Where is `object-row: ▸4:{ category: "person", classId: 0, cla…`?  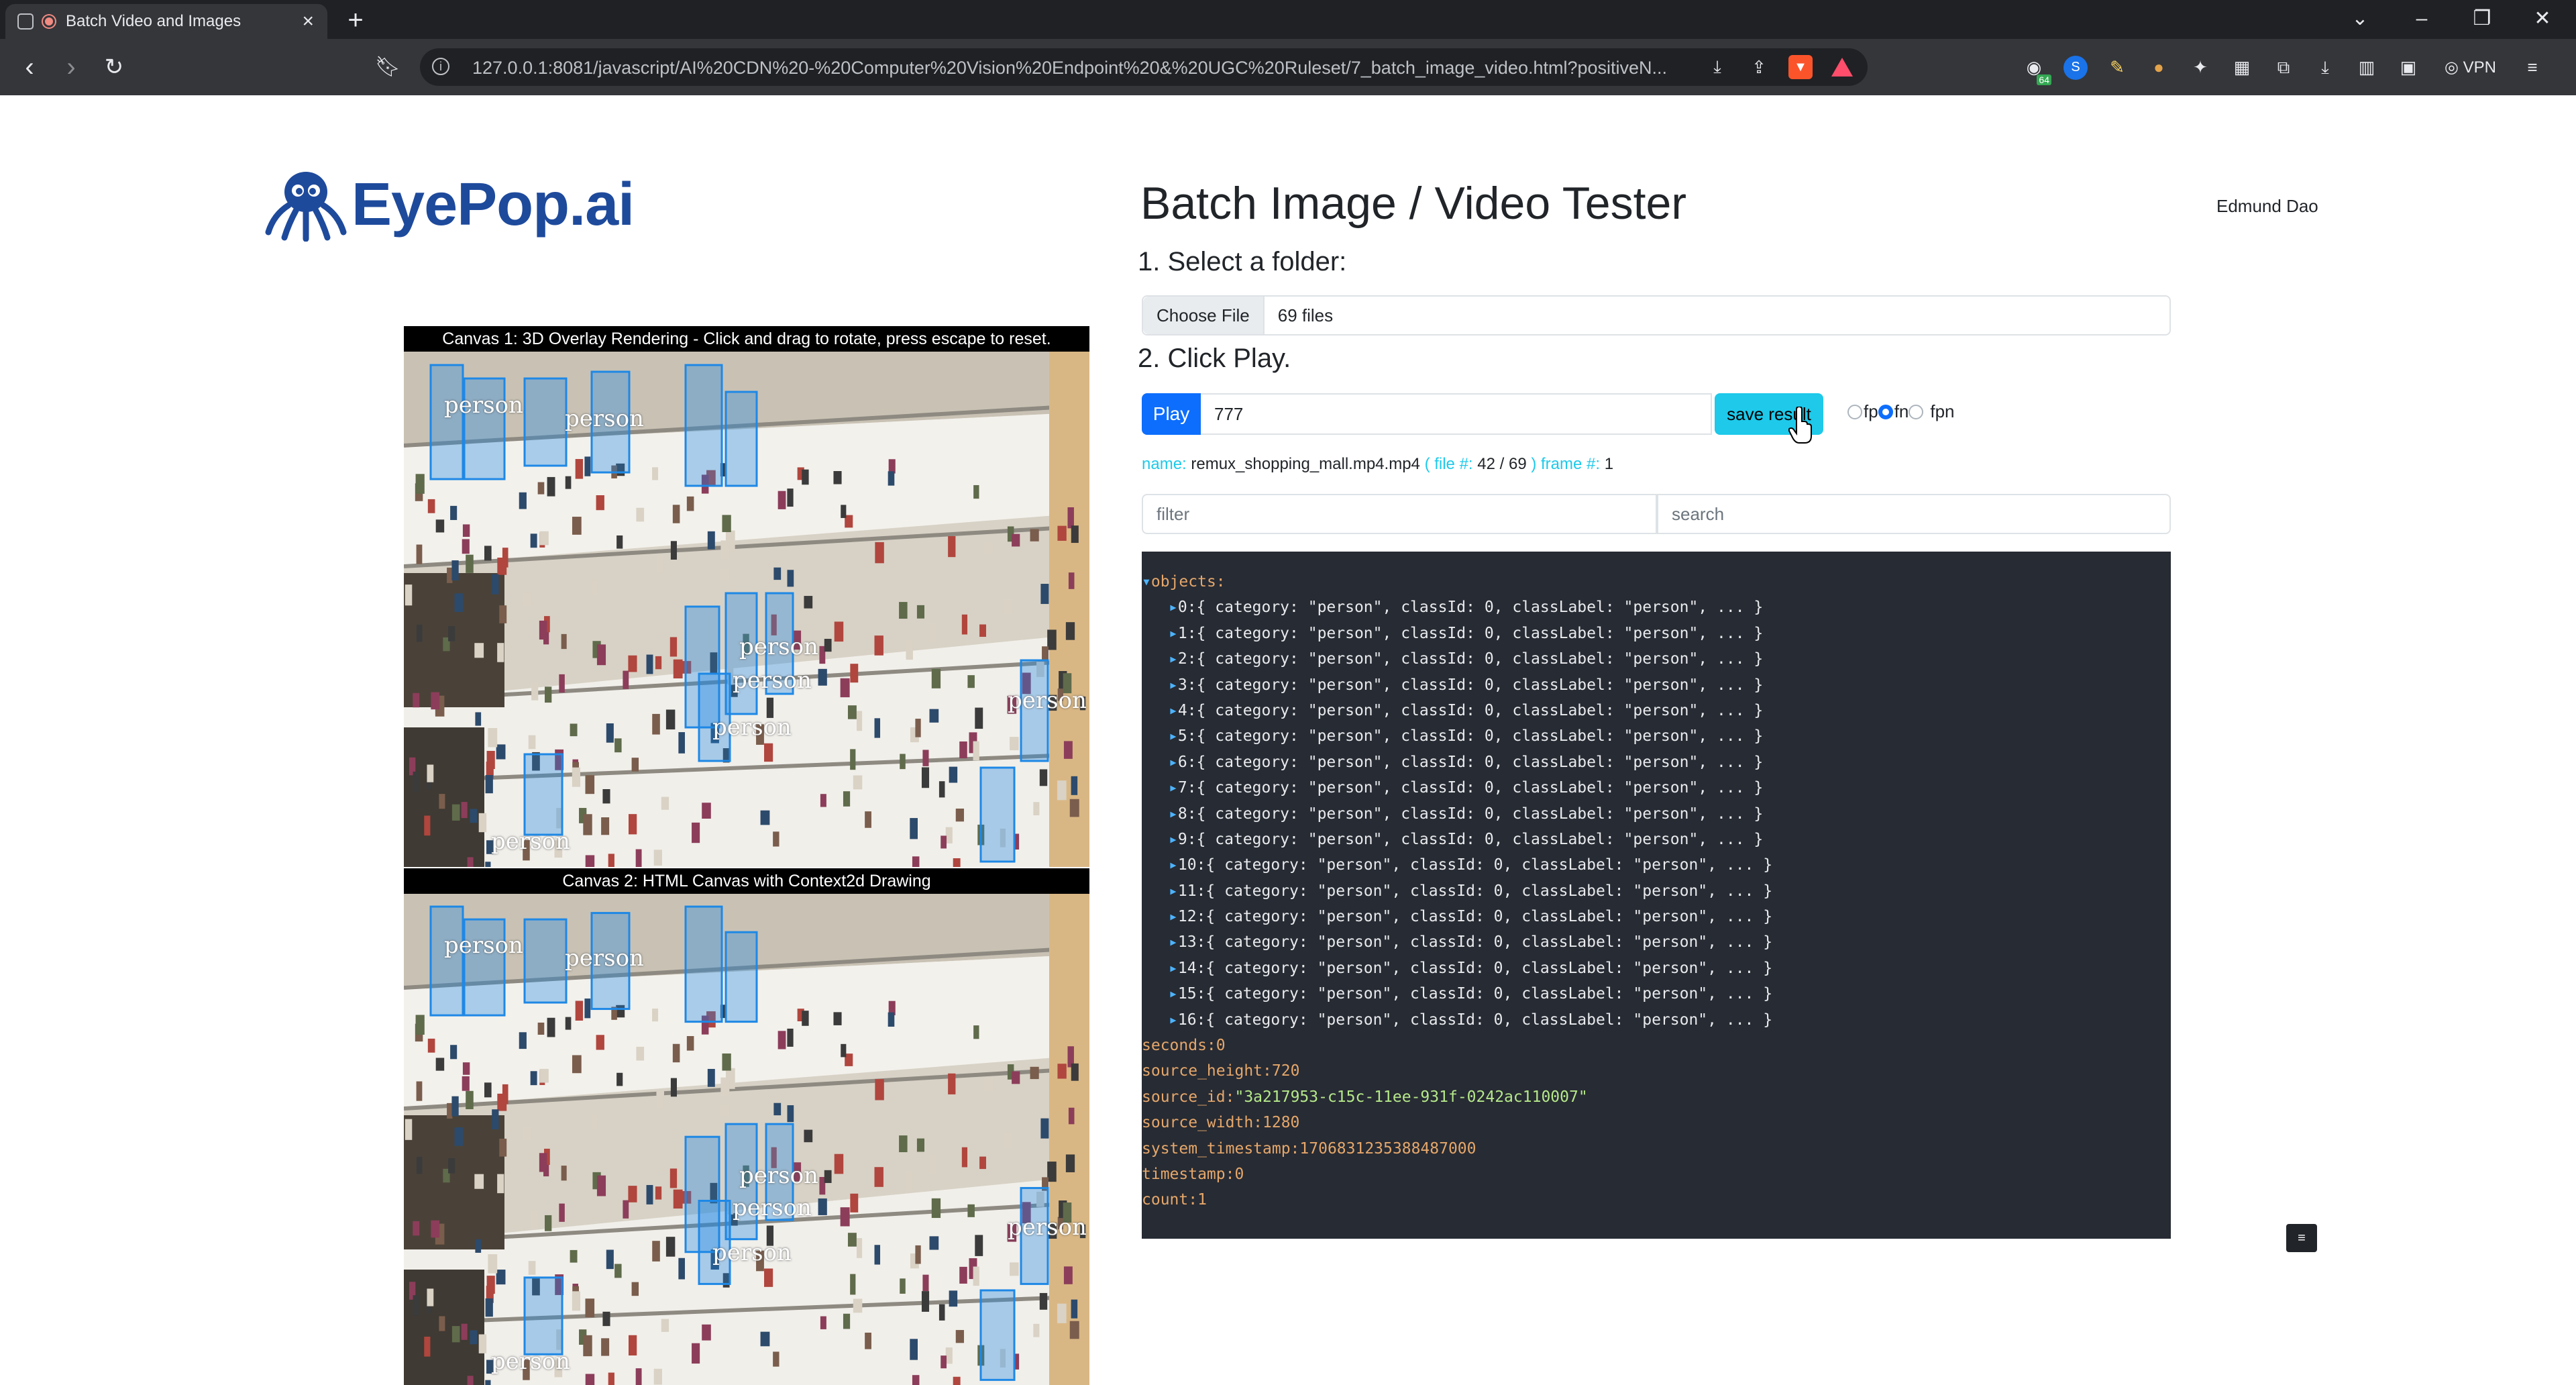 object-row: ▸4:{ category: "person", classId: 0, cla… is located at coordinates (1656, 711).